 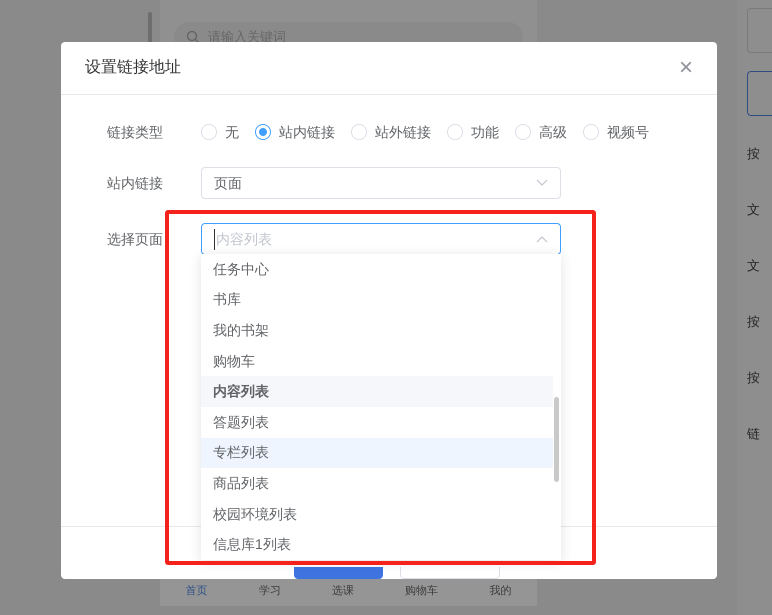 I want to click on radio-option: 站外链接, so click(x=391, y=132).